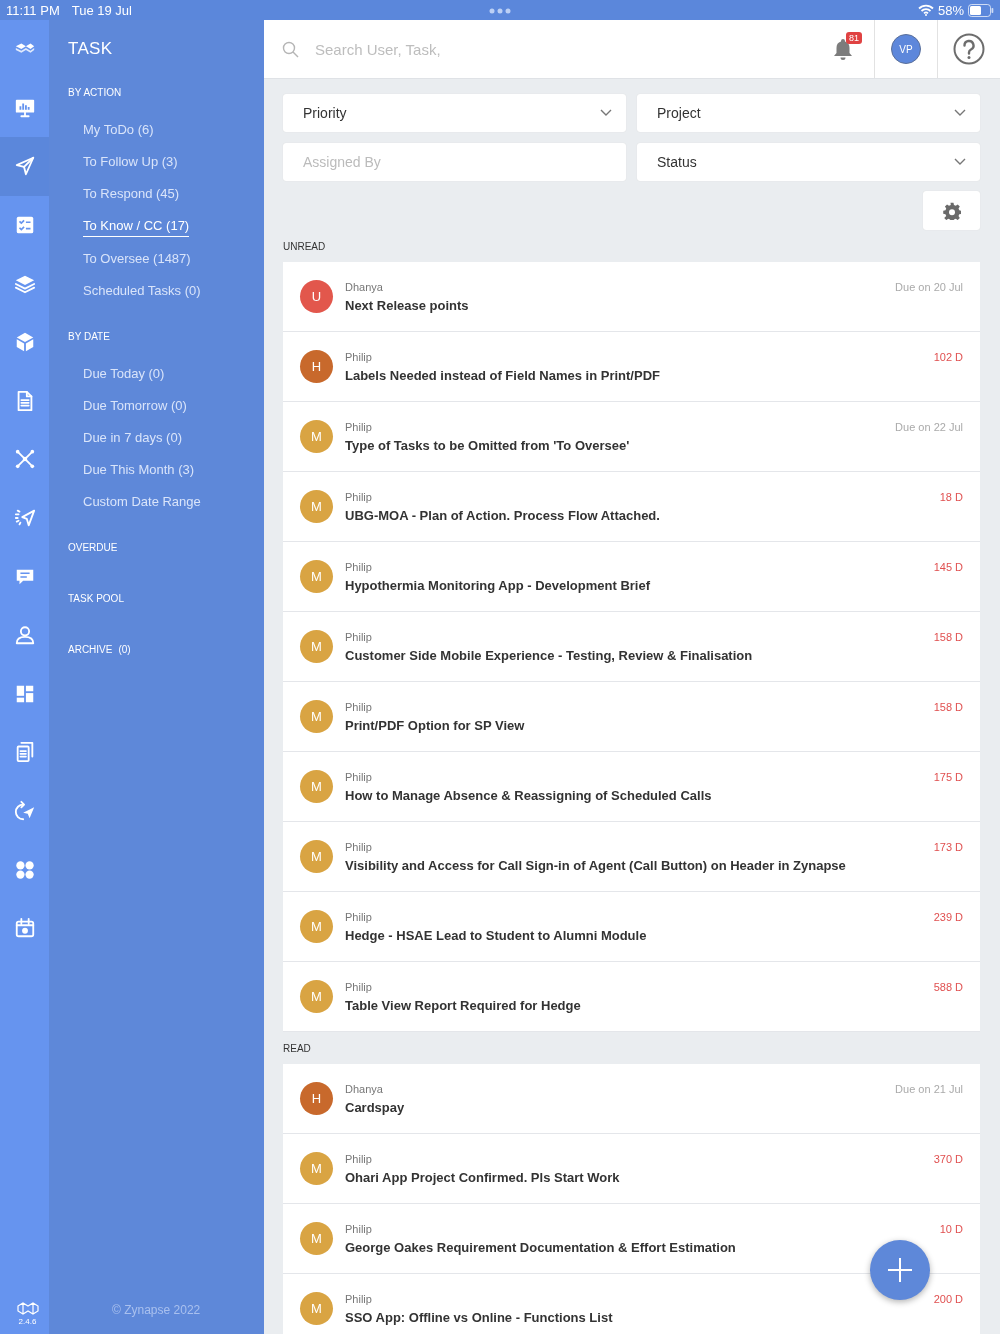 Image resolution: width=1000 pixels, height=1334 pixels. What do you see at coordinates (91, 49) in the screenshot?
I see `sidebar-title: TASK` at bounding box center [91, 49].